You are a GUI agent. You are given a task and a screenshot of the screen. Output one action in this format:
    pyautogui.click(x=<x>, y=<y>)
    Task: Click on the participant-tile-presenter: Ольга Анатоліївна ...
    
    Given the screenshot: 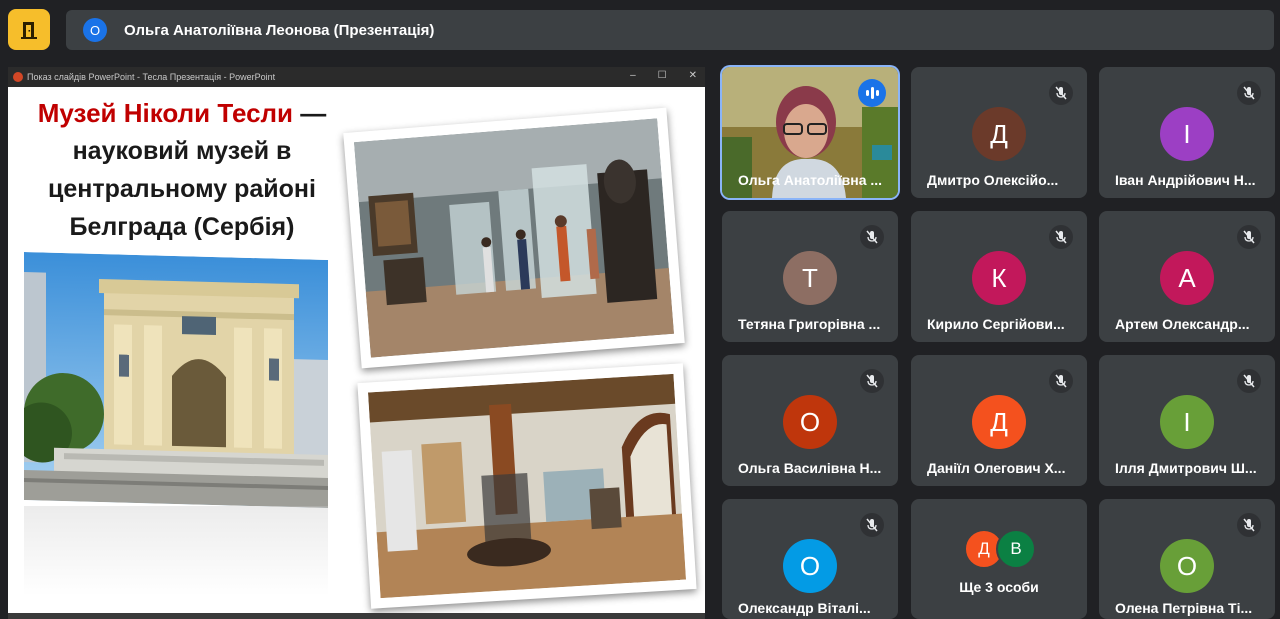 What is the action you would take?
    pyautogui.click(x=810, y=132)
    